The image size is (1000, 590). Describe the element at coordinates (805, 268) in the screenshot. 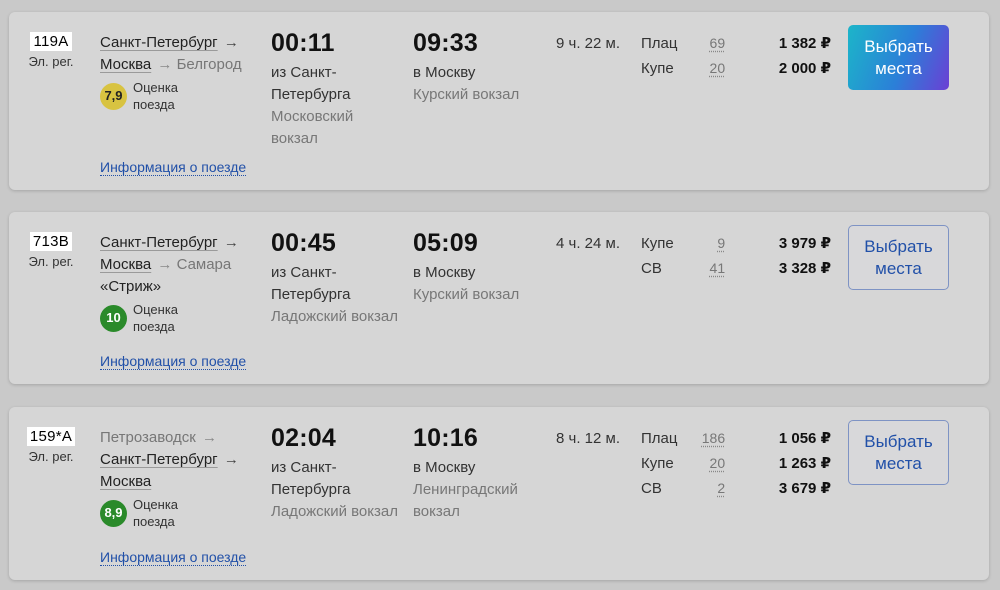

I see `class-price: 3 328 ₽` at that location.